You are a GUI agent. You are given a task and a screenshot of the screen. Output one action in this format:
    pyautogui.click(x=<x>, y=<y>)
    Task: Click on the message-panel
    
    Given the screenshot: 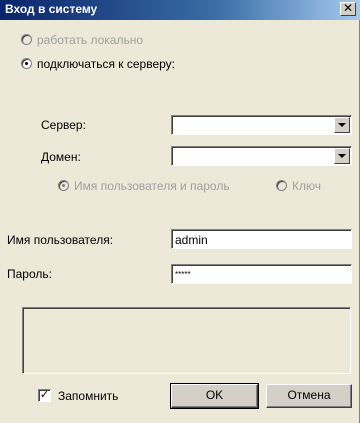 What is the action you would take?
    pyautogui.click(x=186, y=340)
    